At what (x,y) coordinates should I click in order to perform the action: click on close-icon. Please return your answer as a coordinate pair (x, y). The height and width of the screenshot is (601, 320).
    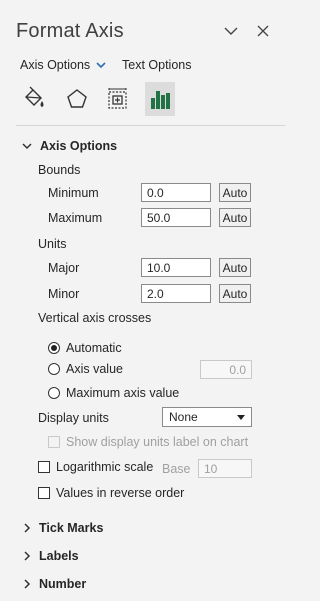
    Looking at the image, I should click on (263, 31).